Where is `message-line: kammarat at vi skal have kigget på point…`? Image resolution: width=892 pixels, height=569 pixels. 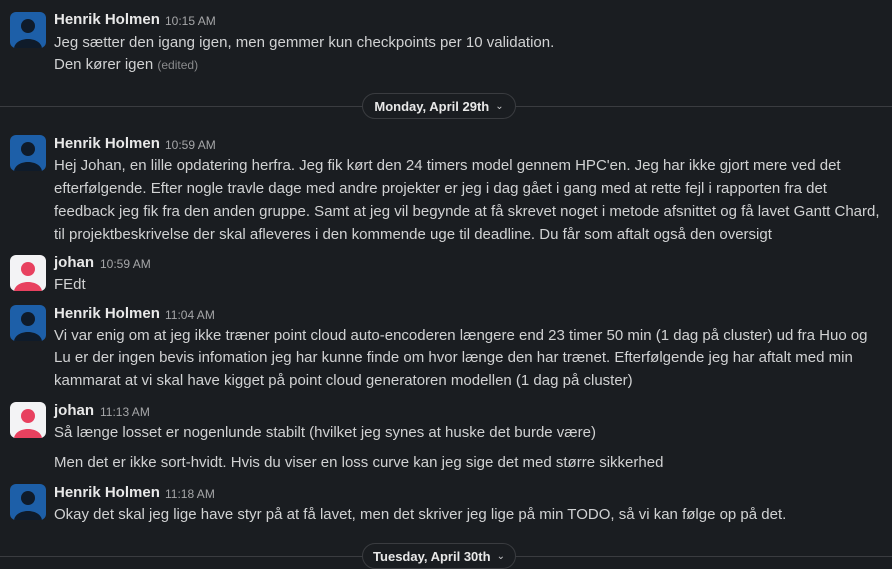 message-line: kammarat at vi skal have kigget på point… is located at coordinates (343, 380).